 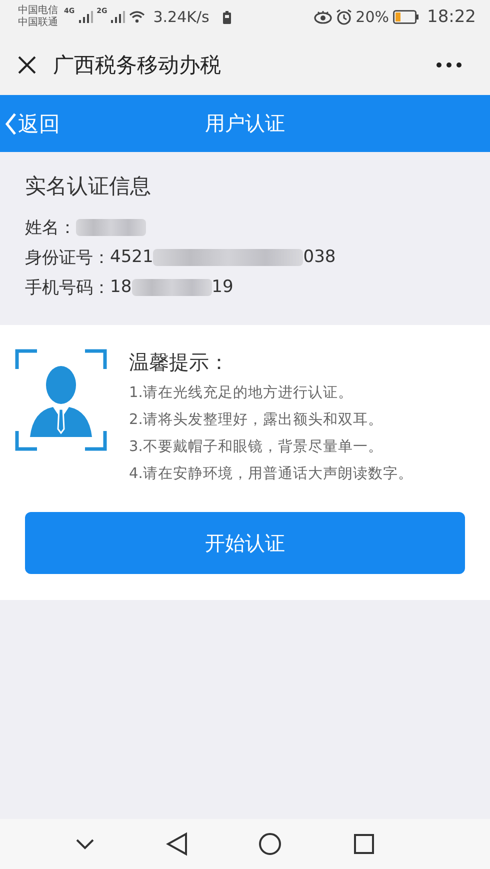 What do you see at coordinates (88, 186) in the screenshot?
I see `section-heading: 实名认证信息` at bounding box center [88, 186].